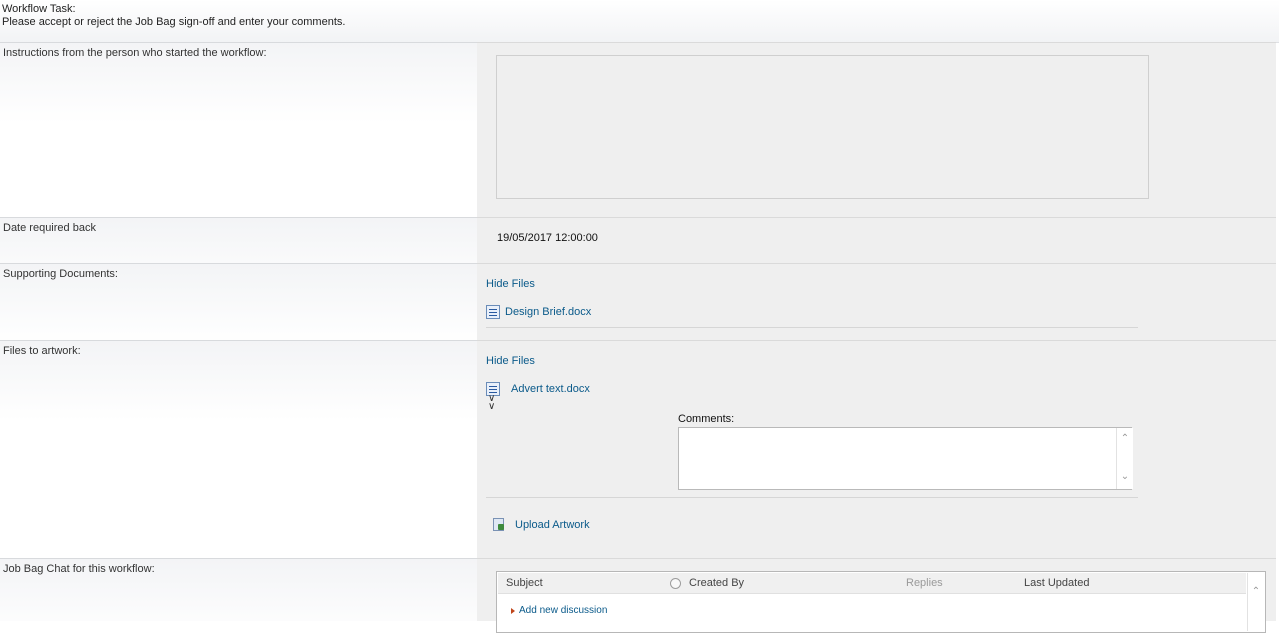  Describe the element at coordinates (238, 449) in the screenshot. I see `artwork-label-cell: Files to artwork:` at that location.